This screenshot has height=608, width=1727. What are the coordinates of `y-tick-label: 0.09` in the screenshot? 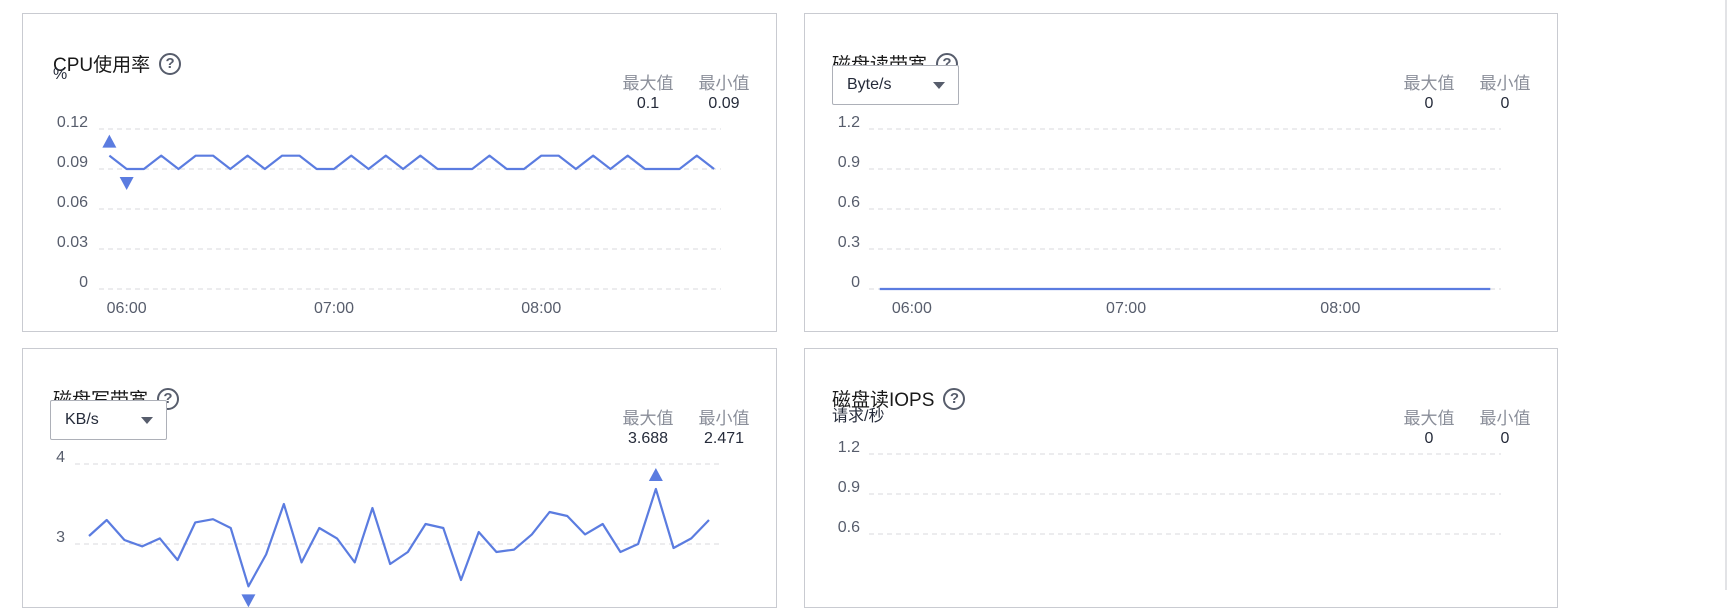 It's located at (72, 162).